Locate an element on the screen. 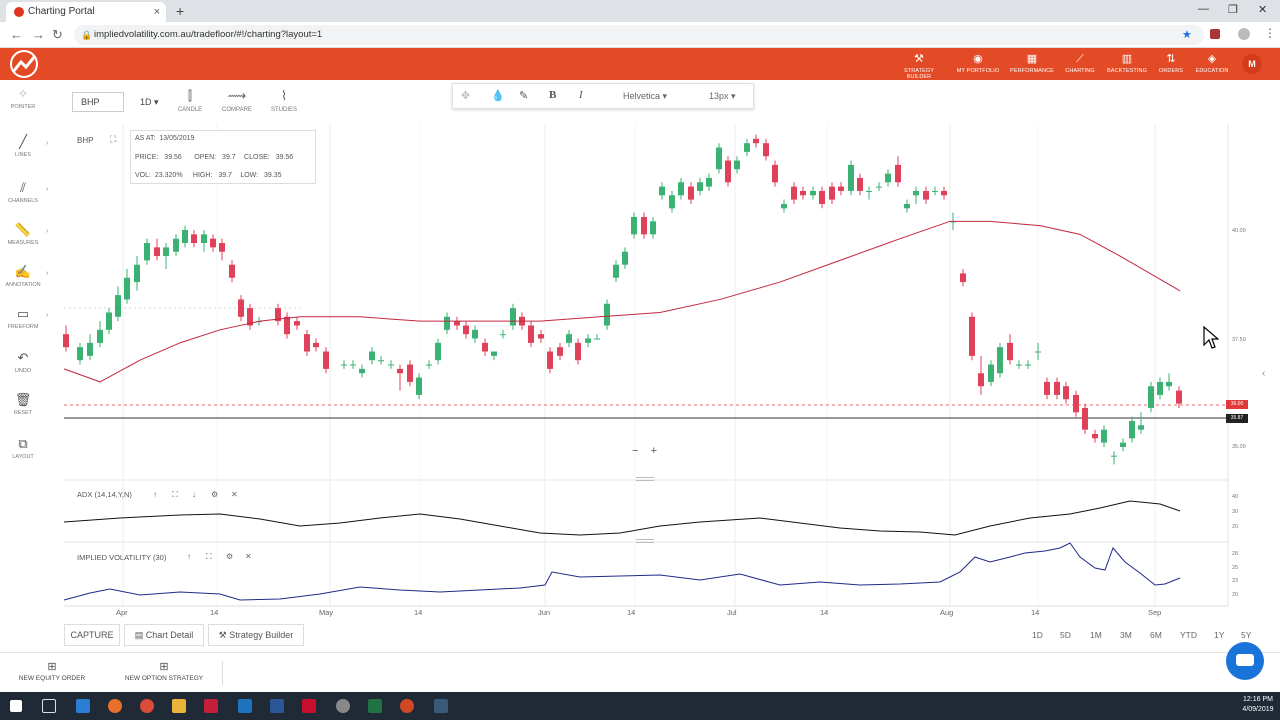 This screenshot has width=1280, height=720. timeframe-3m: 3M is located at coordinates (1126, 635).